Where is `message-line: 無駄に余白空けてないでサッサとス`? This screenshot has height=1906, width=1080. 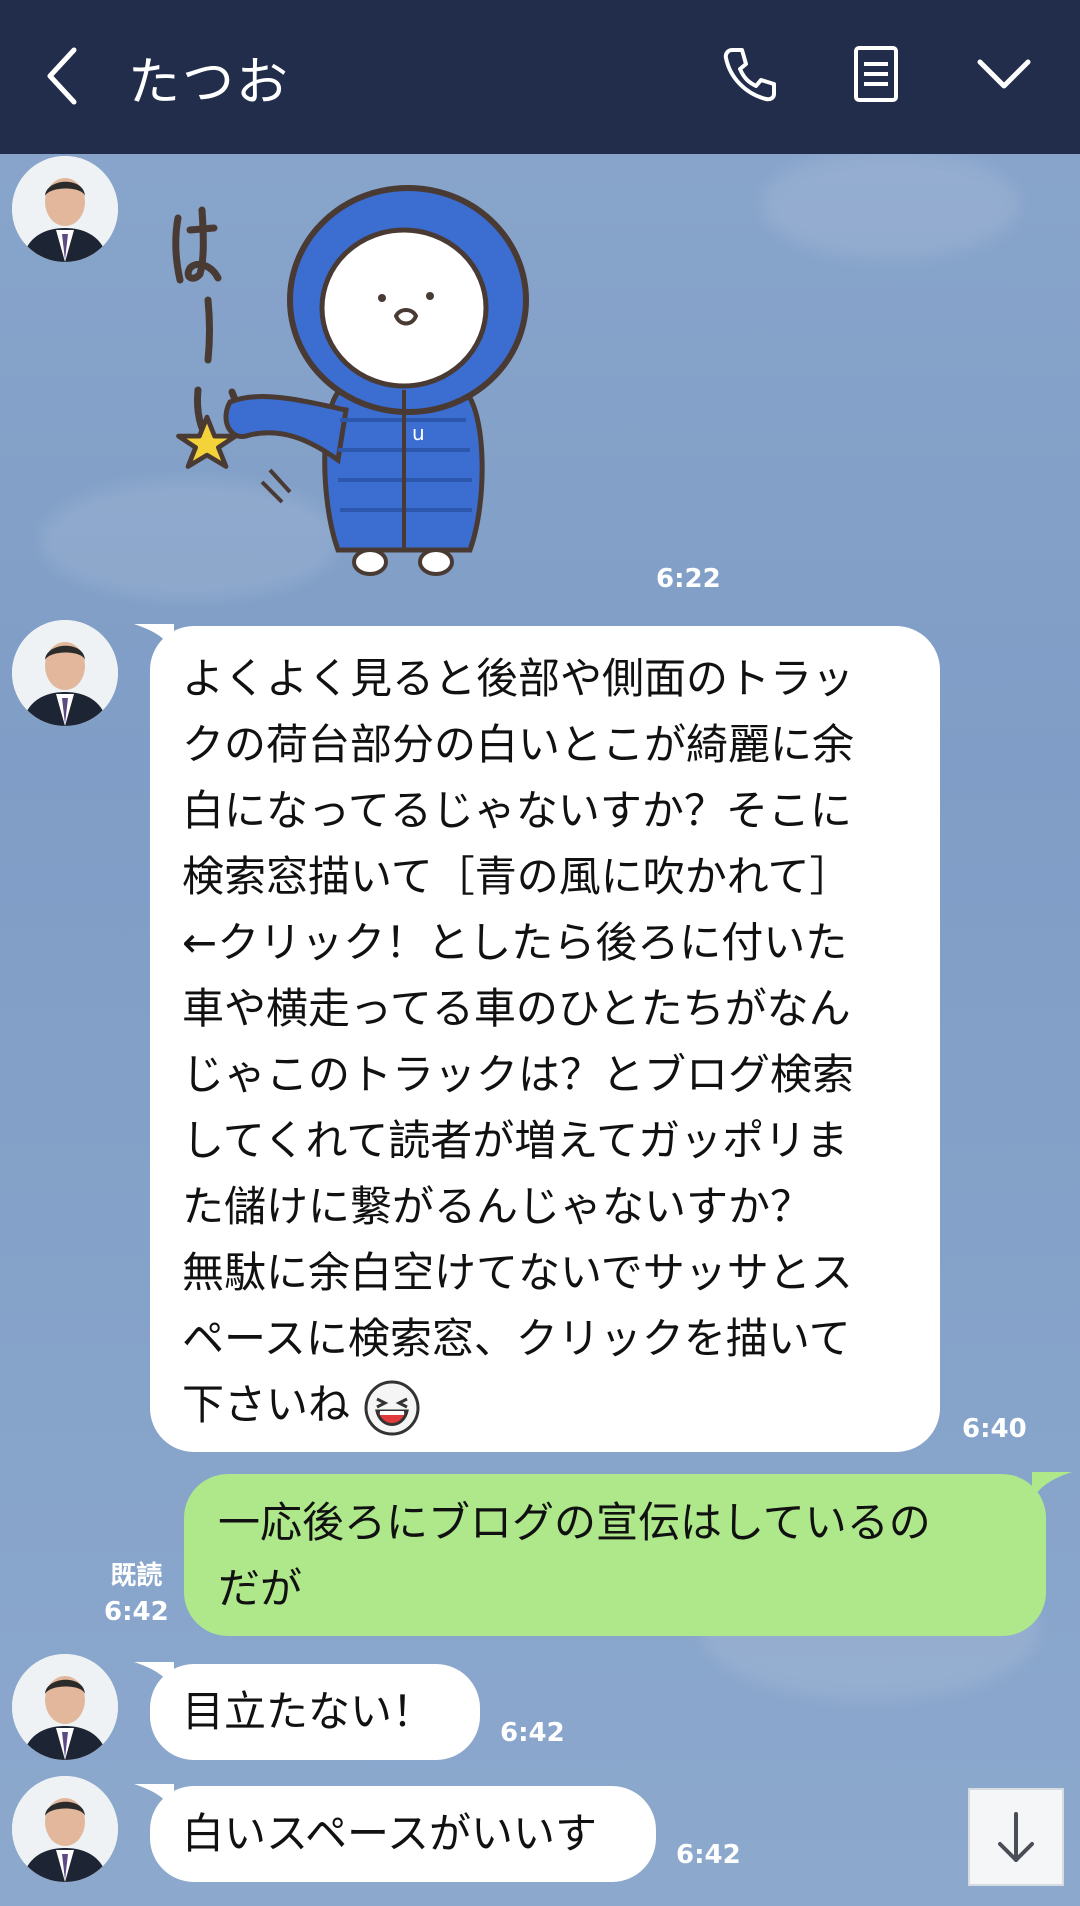 message-line: 無駄に余白空けてないでサッサとス is located at coordinates (517, 1272).